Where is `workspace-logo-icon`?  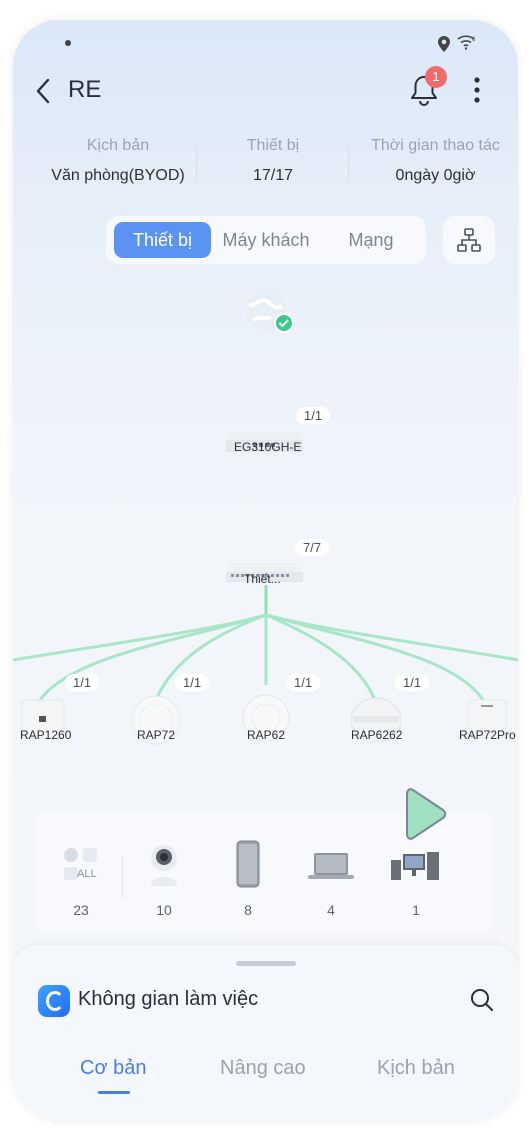 workspace-logo-icon is located at coordinates (54, 1001).